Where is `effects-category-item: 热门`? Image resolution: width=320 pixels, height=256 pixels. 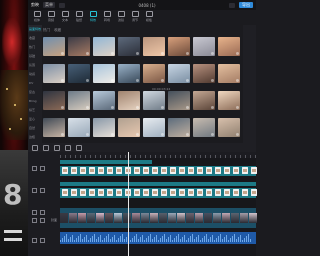
effects-category-item: 热门 is located at coordinates (35, 46).